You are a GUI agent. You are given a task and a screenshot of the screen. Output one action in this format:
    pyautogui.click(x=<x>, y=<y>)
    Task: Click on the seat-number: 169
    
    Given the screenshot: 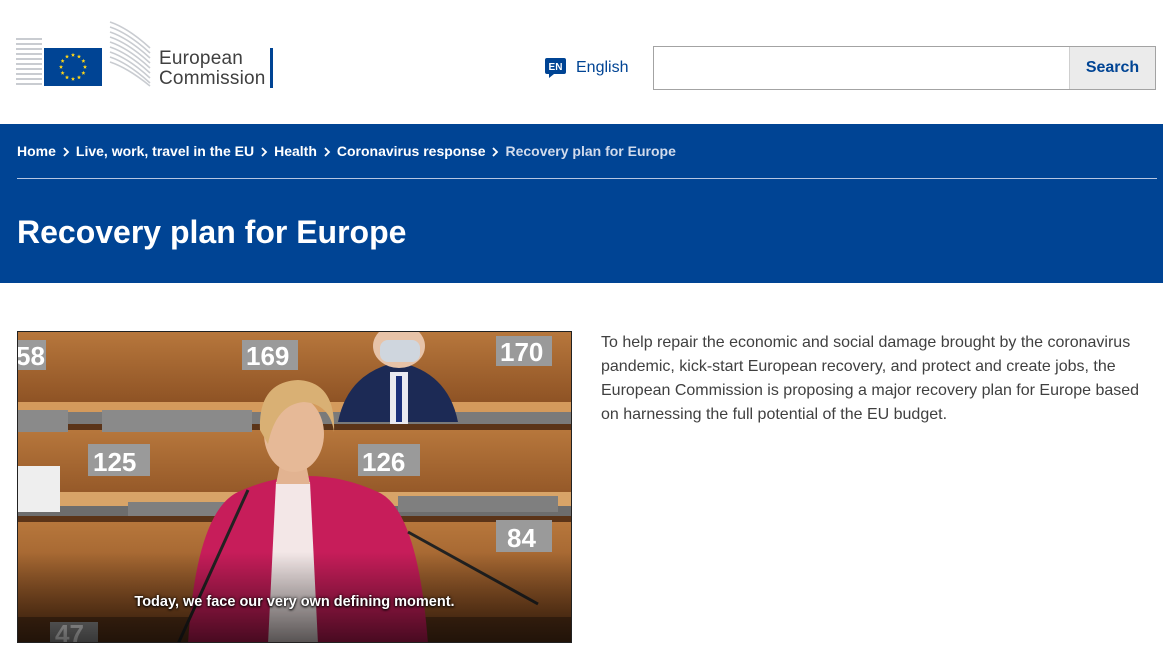 What is the action you would take?
    pyautogui.click(x=267, y=356)
    